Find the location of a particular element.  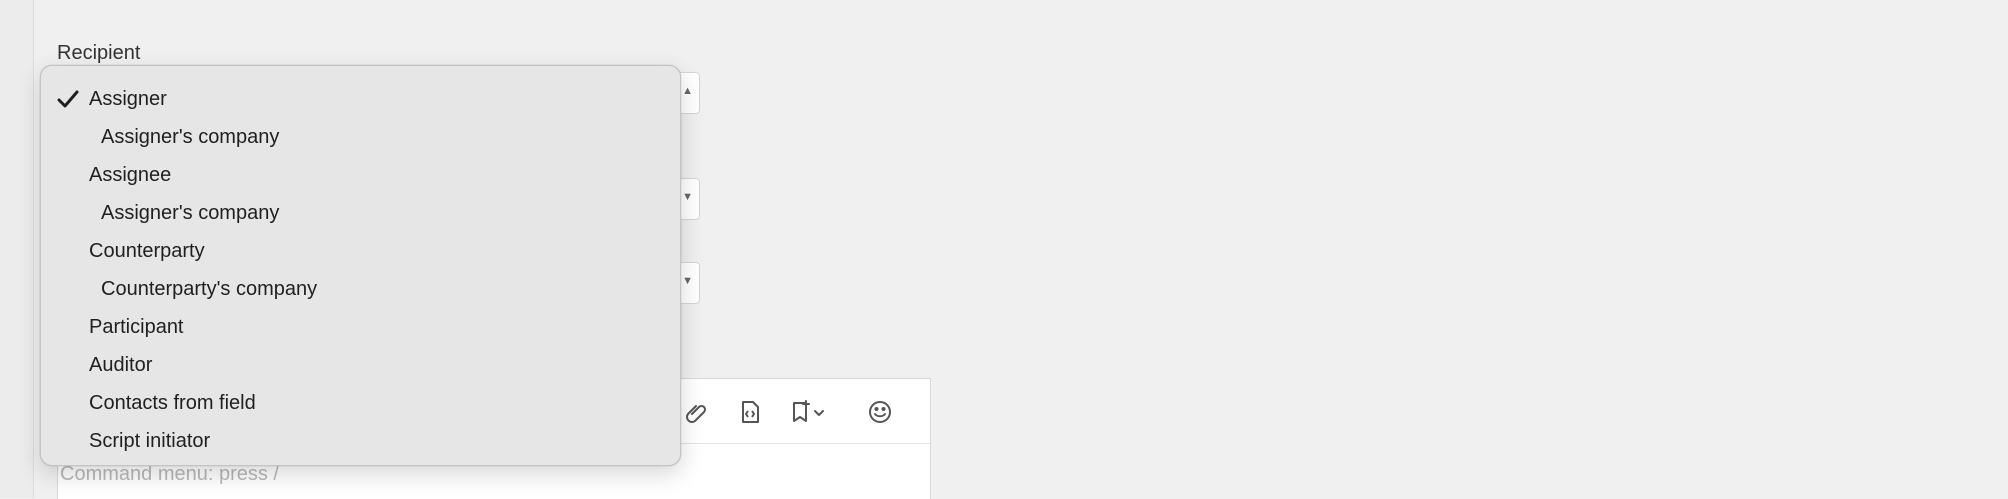

left-rail is located at coordinates (17, 249).